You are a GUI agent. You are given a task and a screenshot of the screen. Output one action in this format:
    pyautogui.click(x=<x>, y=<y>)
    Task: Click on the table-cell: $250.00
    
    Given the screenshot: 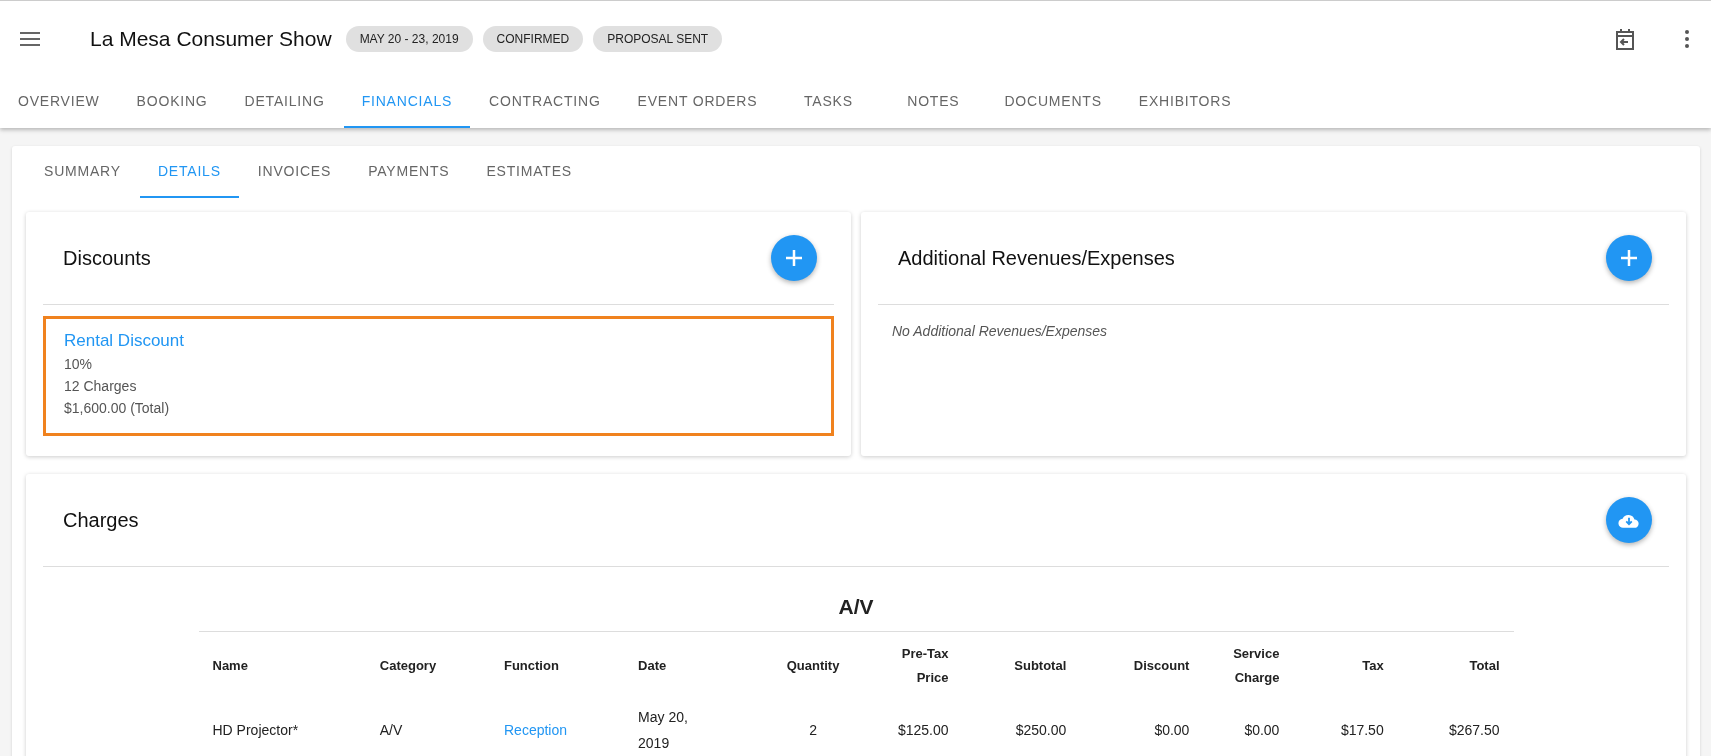 What is the action you would take?
    pyautogui.click(x=1041, y=730)
    